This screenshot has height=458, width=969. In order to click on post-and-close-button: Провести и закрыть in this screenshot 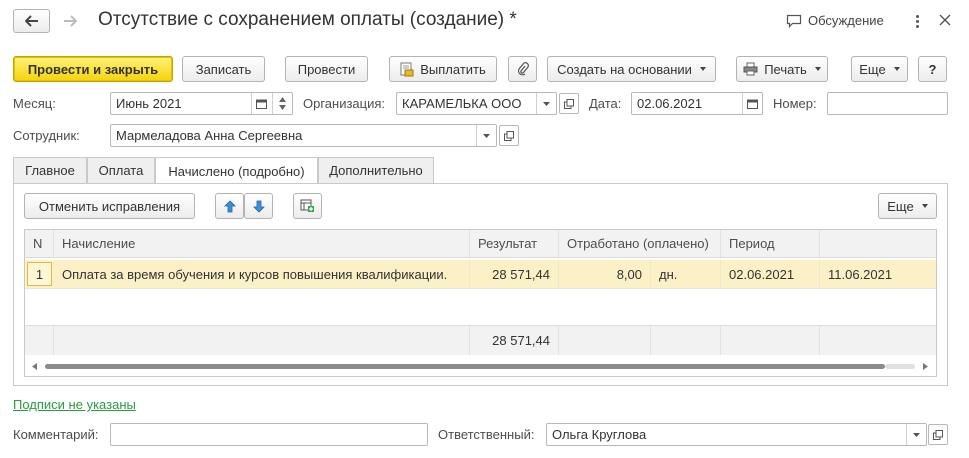, I will do `click(93, 69)`.